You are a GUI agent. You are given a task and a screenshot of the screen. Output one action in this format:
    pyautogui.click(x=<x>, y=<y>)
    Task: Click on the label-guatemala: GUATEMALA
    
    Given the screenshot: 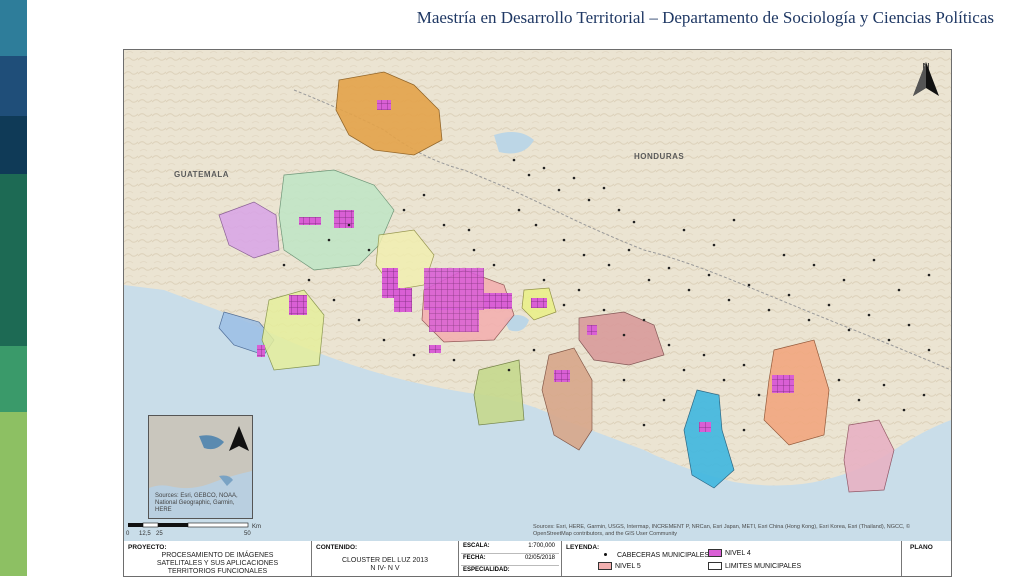 What is the action you would take?
    pyautogui.click(x=202, y=174)
    